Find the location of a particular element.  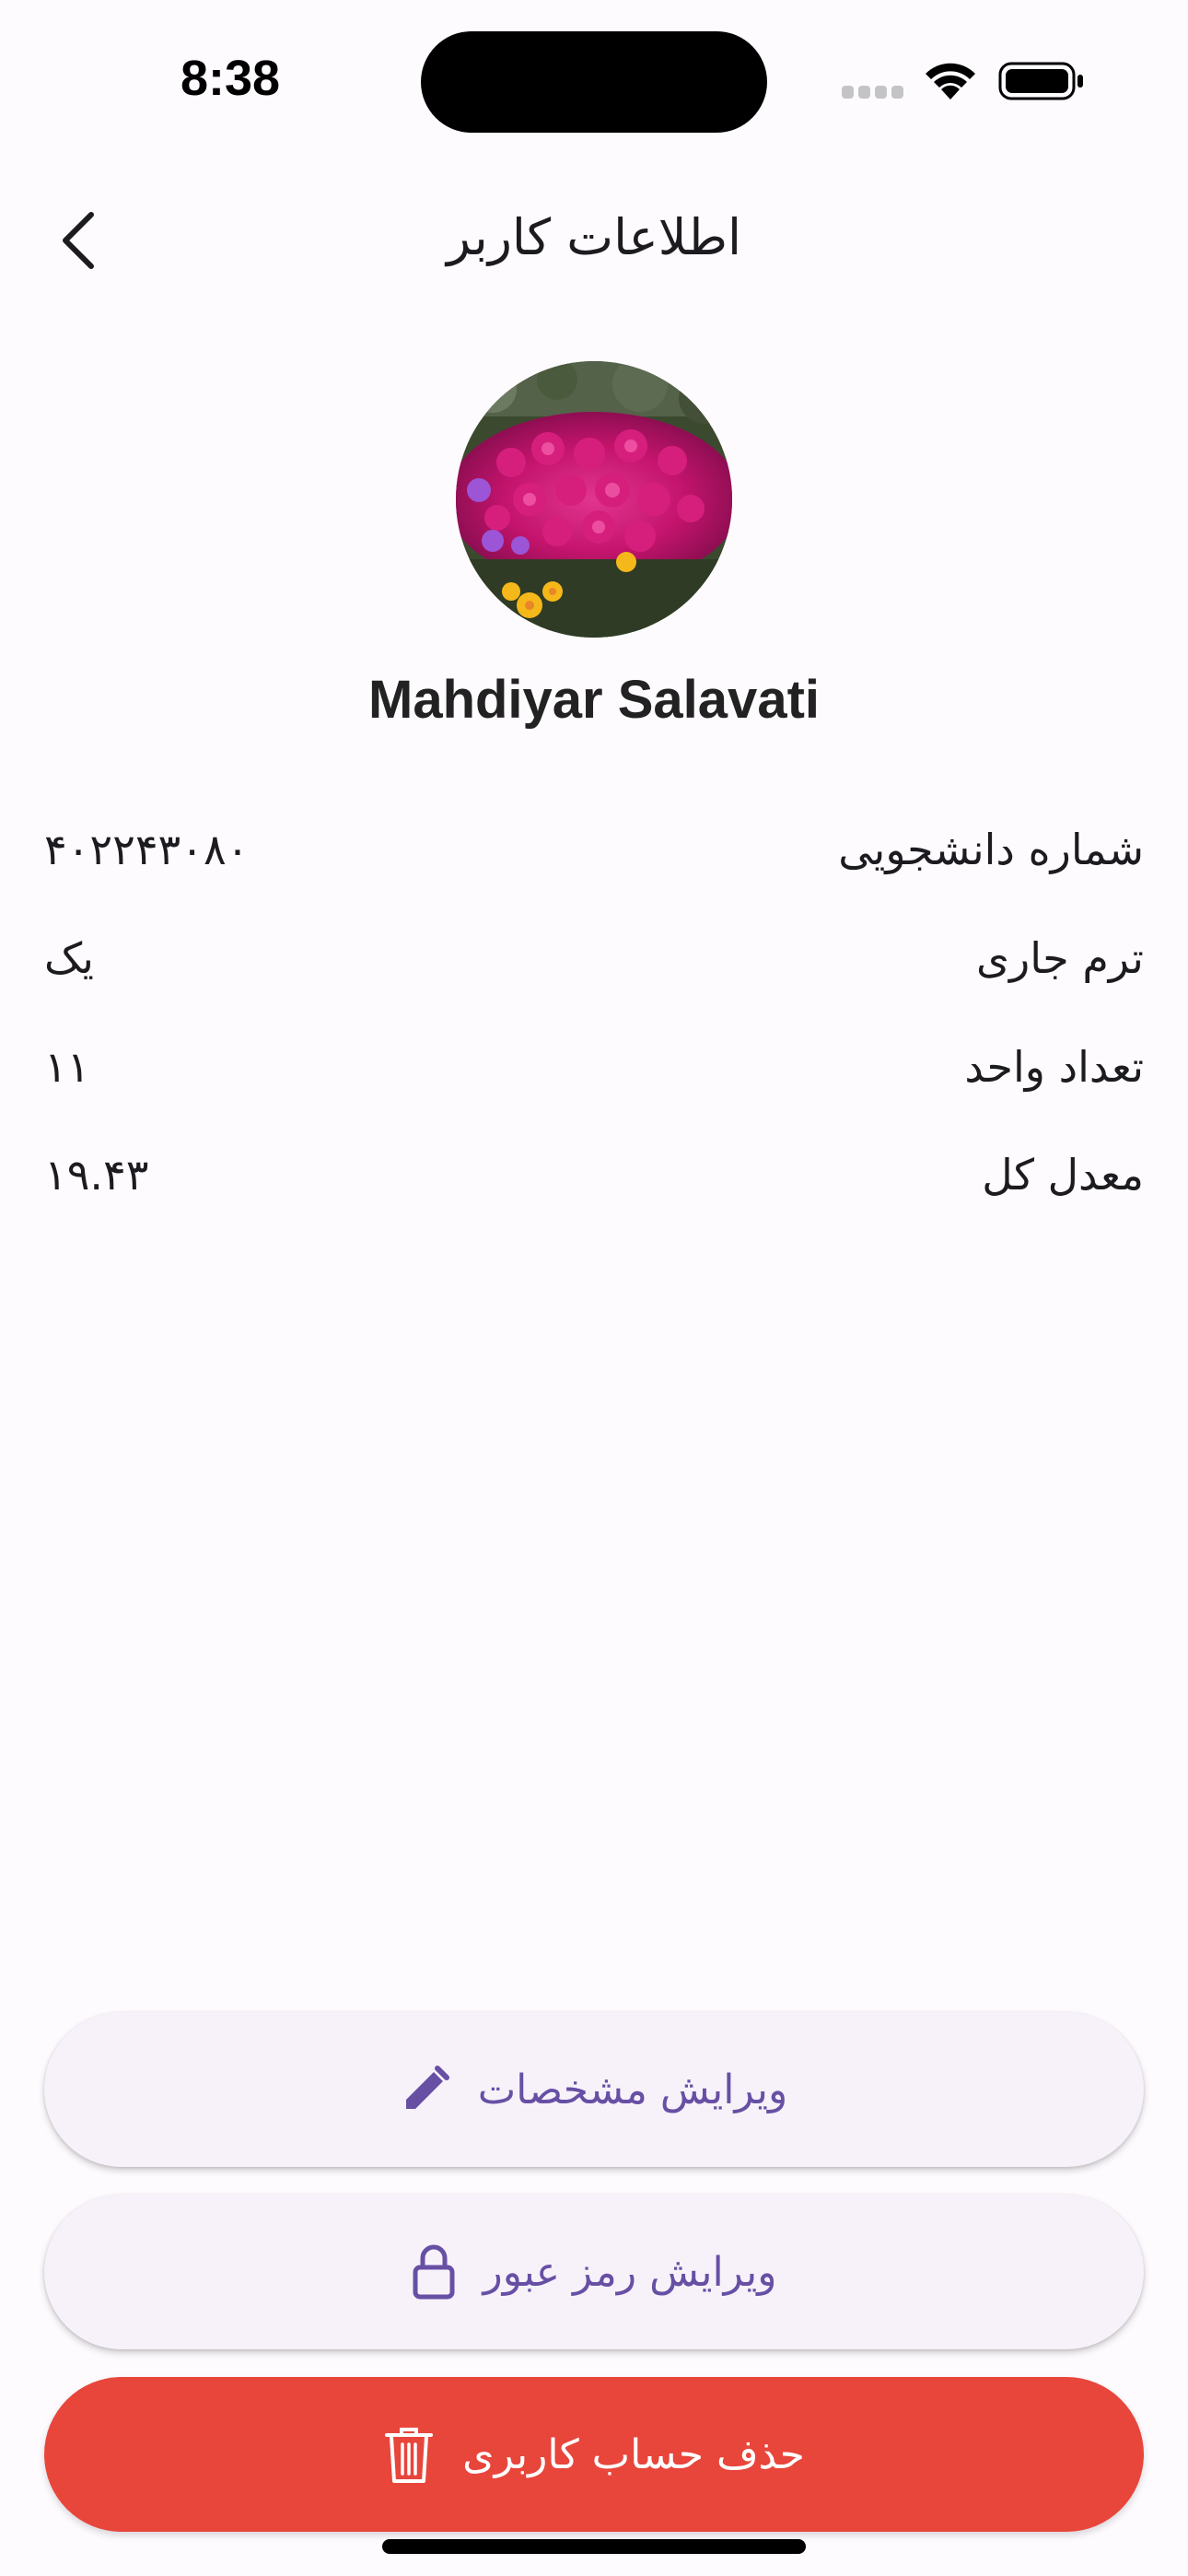

status-time: 8:38 is located at coordinates (230, 78).